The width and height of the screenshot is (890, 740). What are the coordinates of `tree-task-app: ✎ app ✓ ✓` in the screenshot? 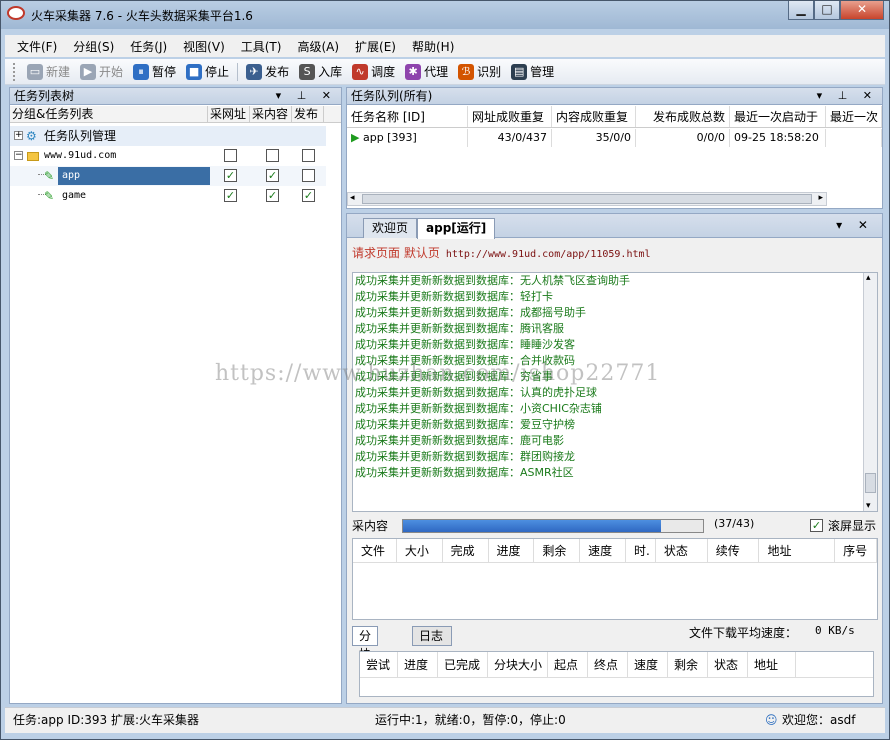 It's located at (168, 176).